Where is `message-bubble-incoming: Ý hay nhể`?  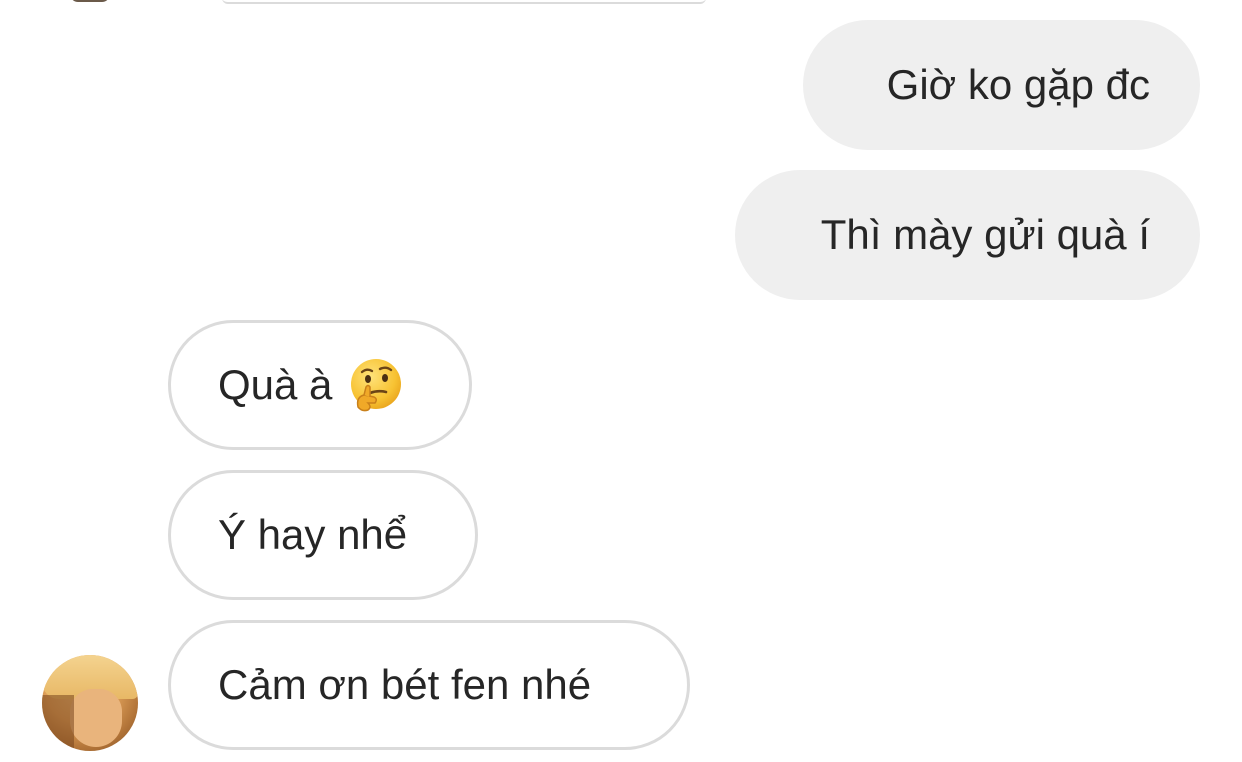 message-bubble-incoming: Ý hay nhể is located at coordinates (323, 535).